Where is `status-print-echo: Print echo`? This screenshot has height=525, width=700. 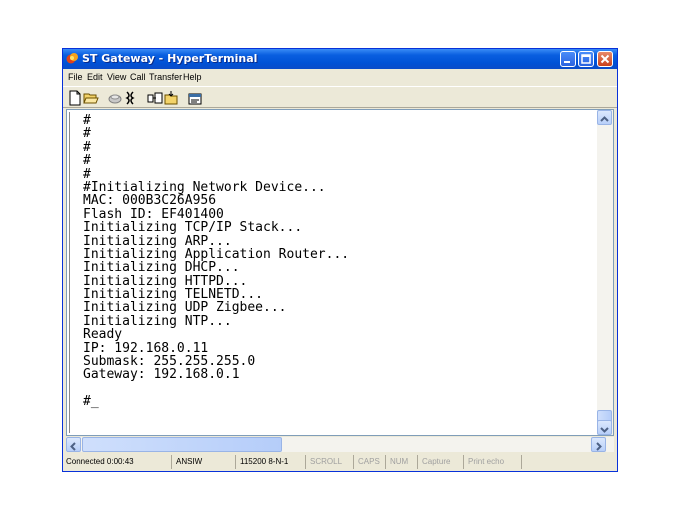
status-print-echo: Print echo is located at coordinates (492, 462).